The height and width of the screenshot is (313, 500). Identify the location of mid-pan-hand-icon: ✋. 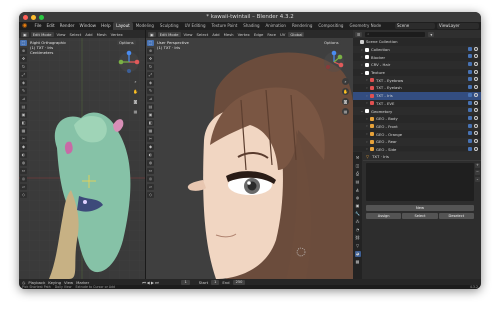
(345, 91).